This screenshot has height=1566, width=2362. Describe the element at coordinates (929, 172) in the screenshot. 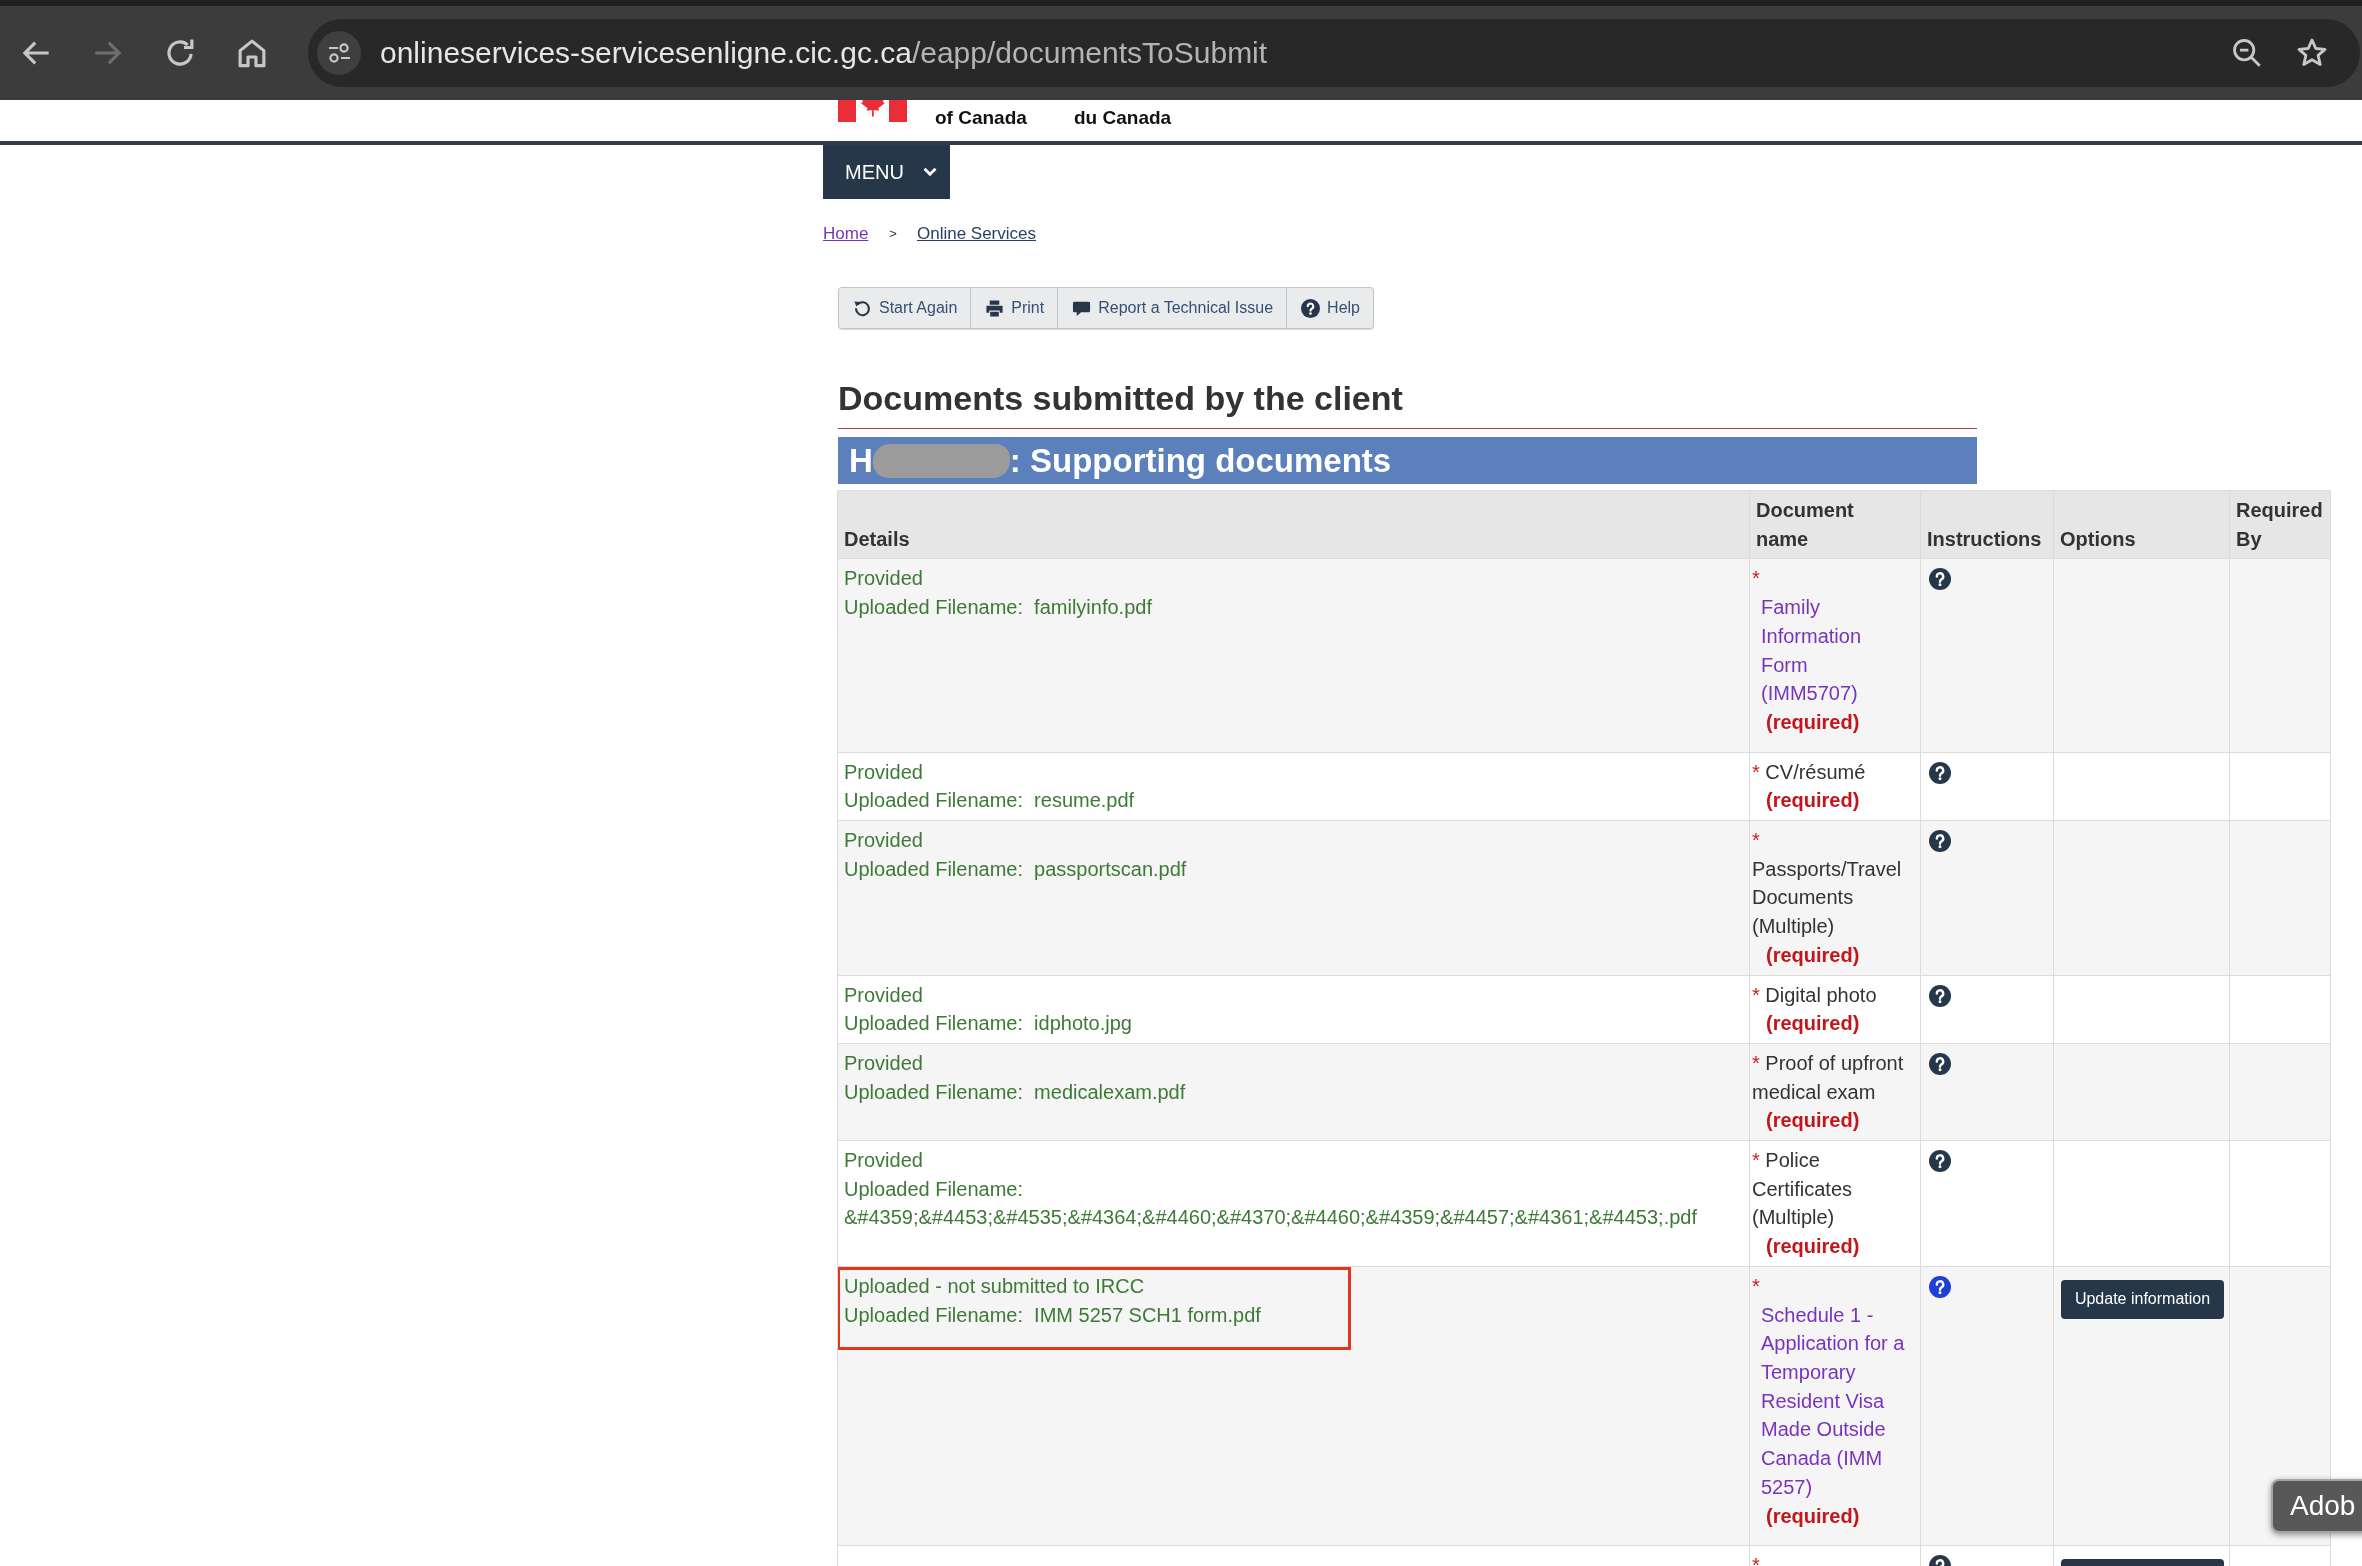

I see `chevron-down-icon` at that location.